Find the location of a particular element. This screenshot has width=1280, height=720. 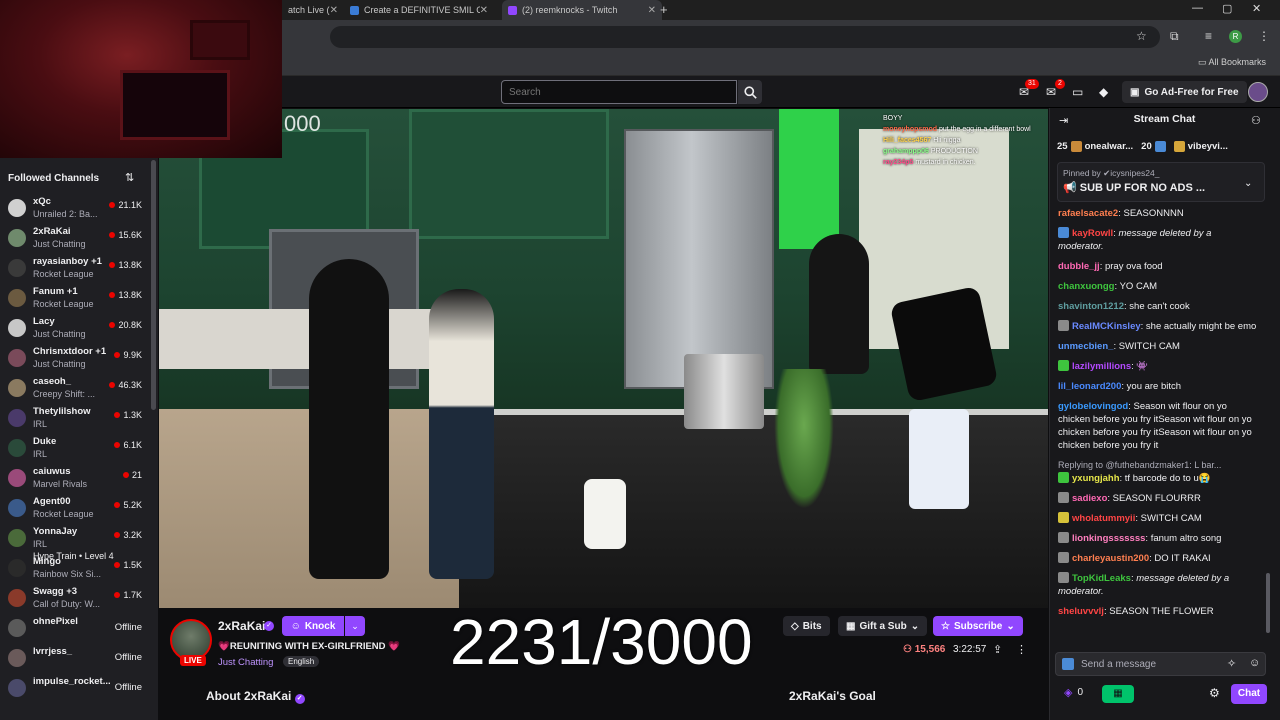

chat-username: shavinton1212 is located at coordinates (1091, 306).